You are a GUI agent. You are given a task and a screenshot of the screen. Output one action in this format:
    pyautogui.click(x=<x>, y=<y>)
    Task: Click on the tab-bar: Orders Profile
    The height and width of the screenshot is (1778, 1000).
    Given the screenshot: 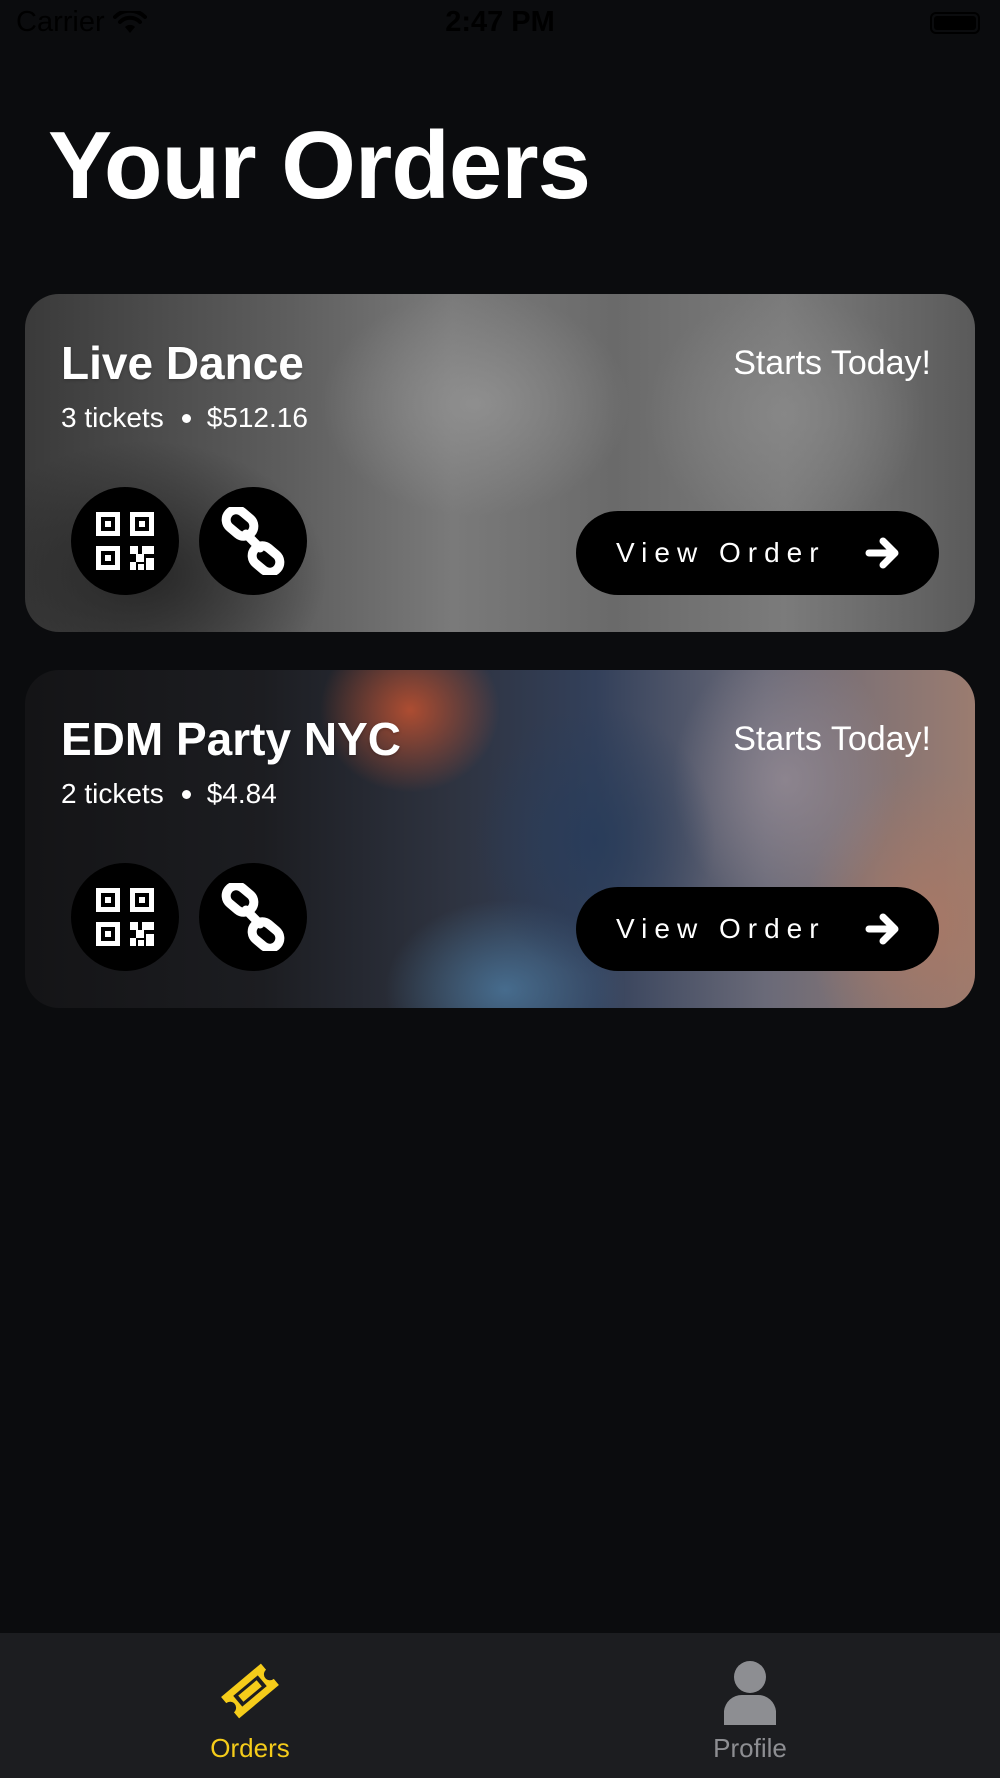 What is the action you would take?
    pyautogui.click(x=500, y=1705)
    